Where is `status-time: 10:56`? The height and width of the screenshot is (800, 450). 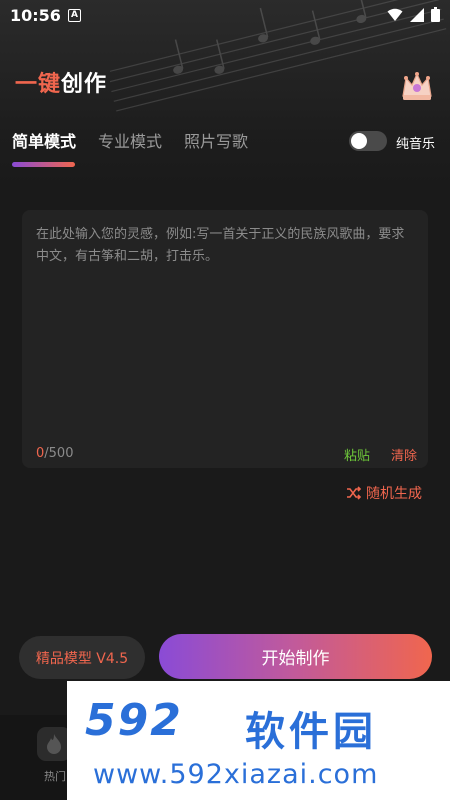 status-time: 10:56 is located at coordinates (35, 15).